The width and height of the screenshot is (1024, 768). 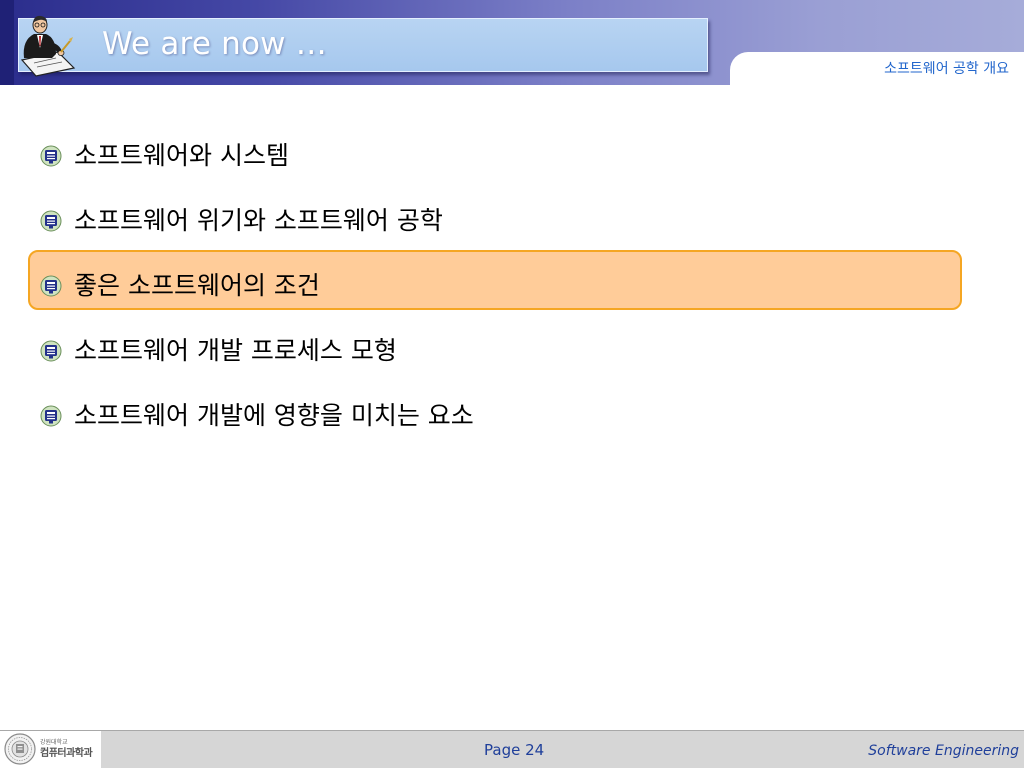 What do you see at coordinates (946, 69) in the screenshot?
I see `slide-subtitle: 소프트웨어 공학 개요` at bounding box center [946, 69].